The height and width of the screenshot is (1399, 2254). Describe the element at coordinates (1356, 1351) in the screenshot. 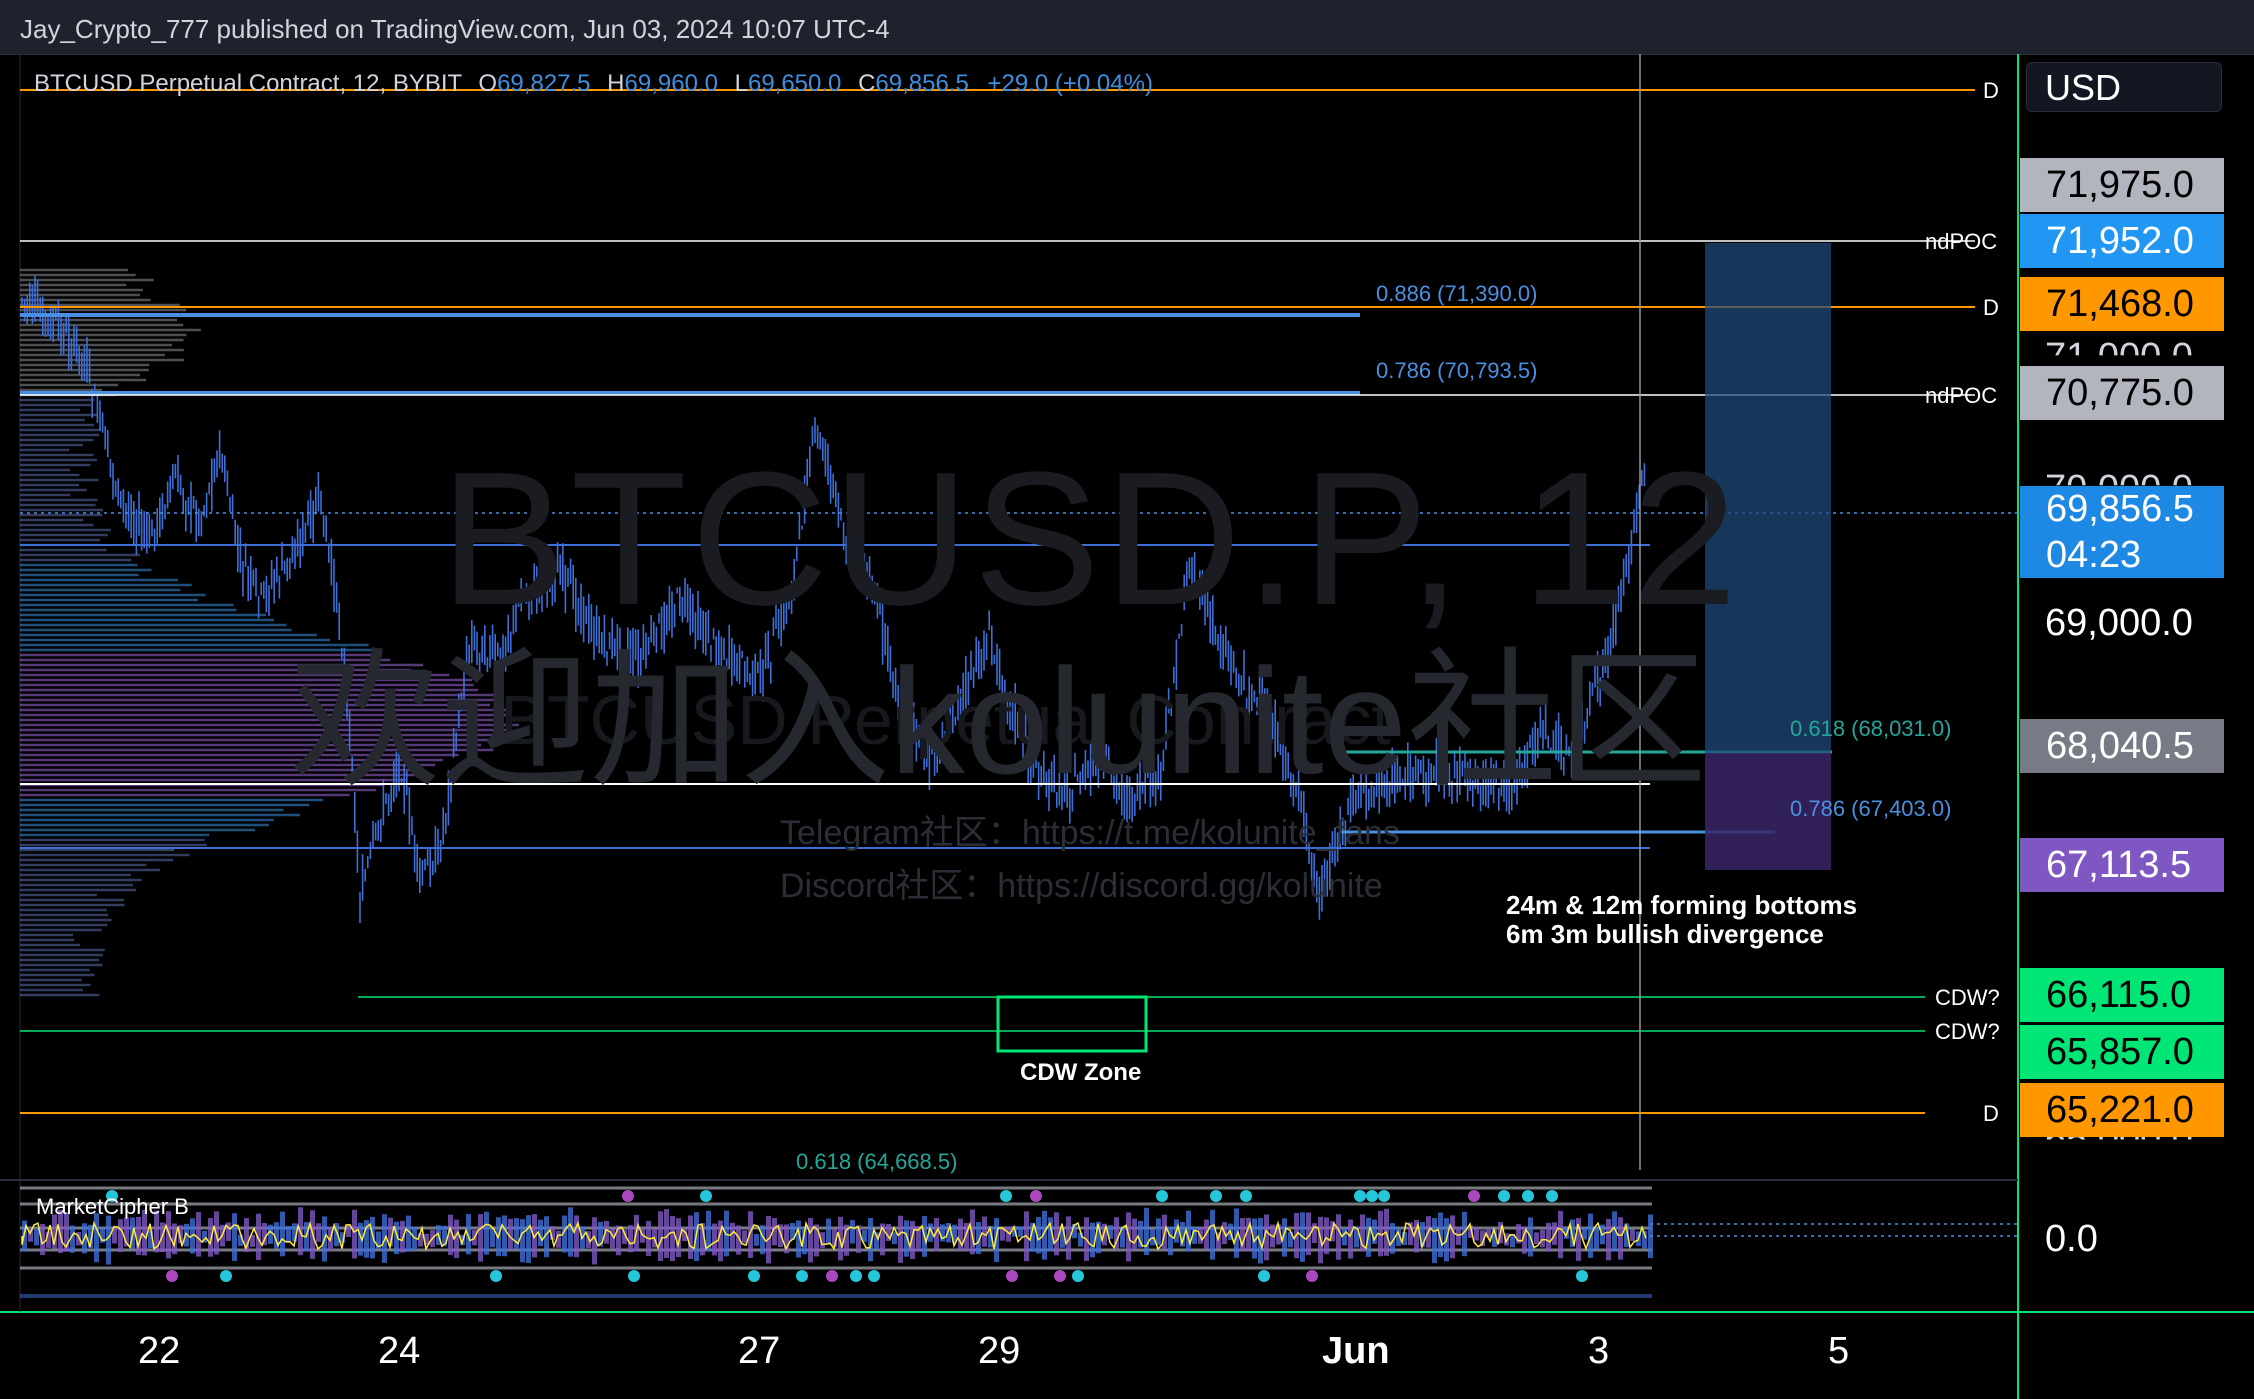

I see `time-tick: Jun` at that location.